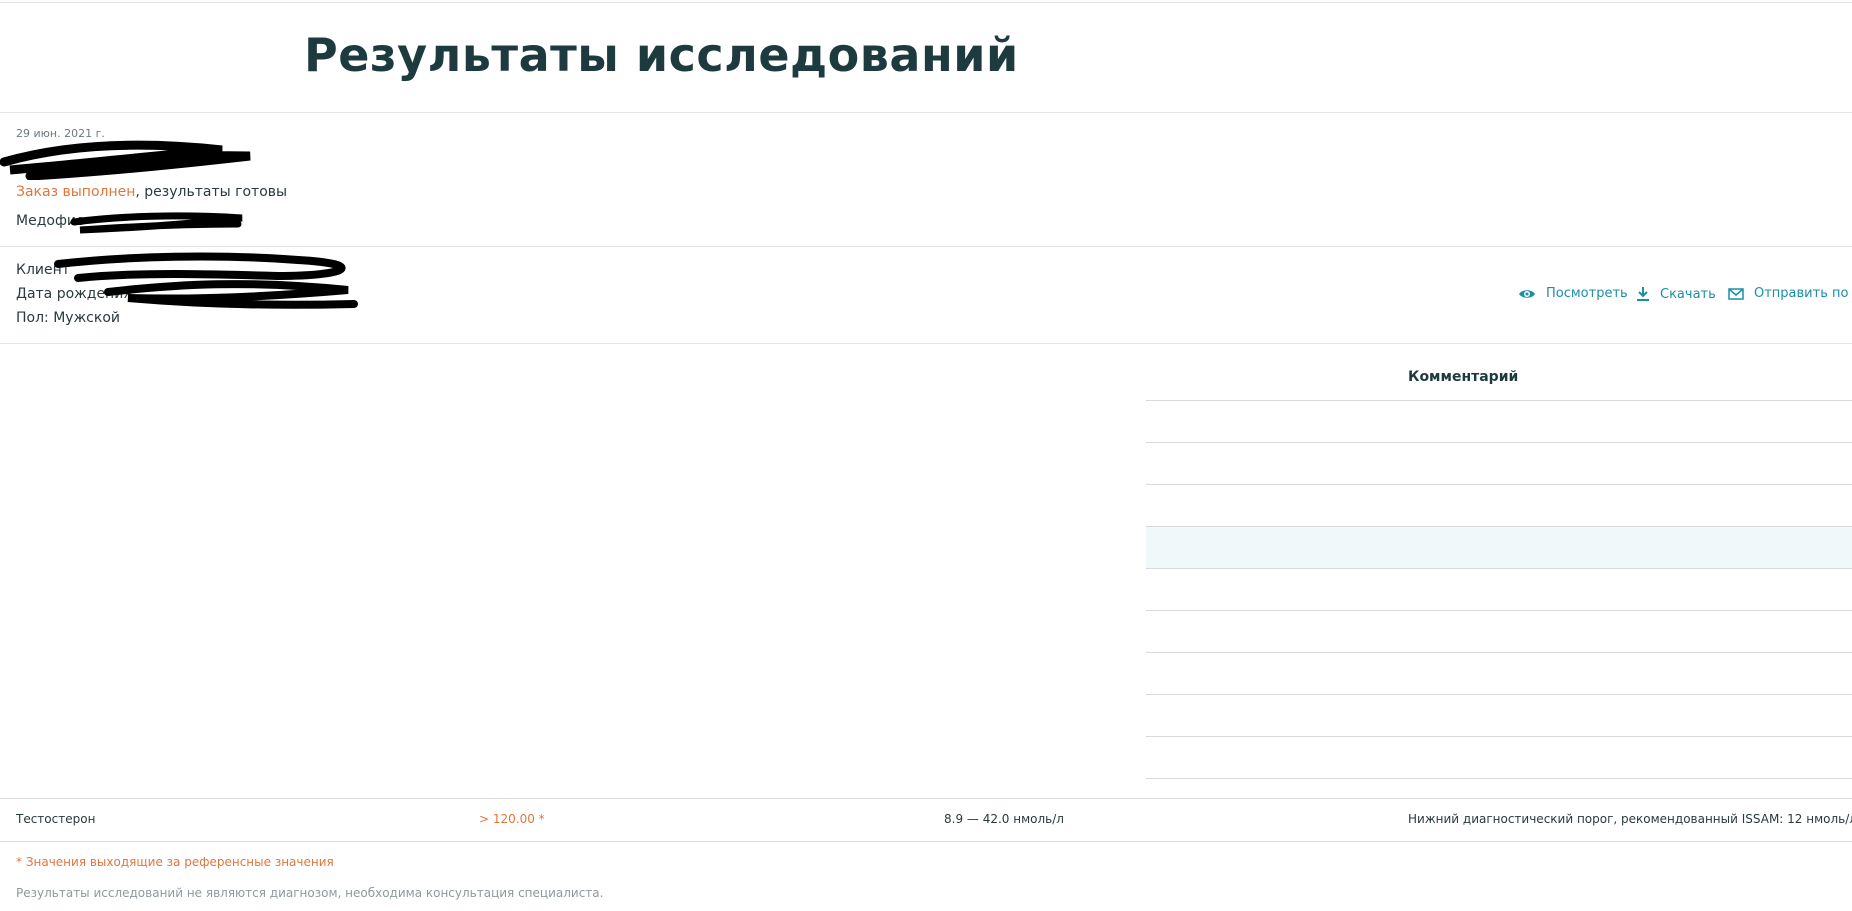 Image resolution: width=1852 pixels, height=911 pixels. Describe the element at coordinates (75, 192) in the screenshot. I see `order-status-link: Заказ выполнен` at that location.